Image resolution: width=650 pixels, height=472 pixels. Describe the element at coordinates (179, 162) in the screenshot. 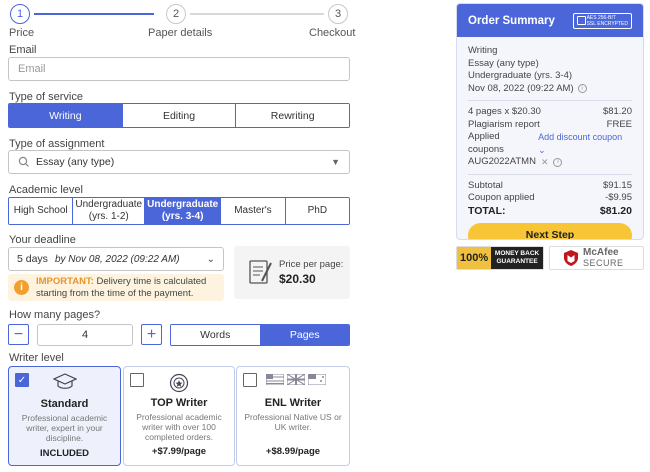

I see `assignment-select: Essay (any type) ▼` at that location.